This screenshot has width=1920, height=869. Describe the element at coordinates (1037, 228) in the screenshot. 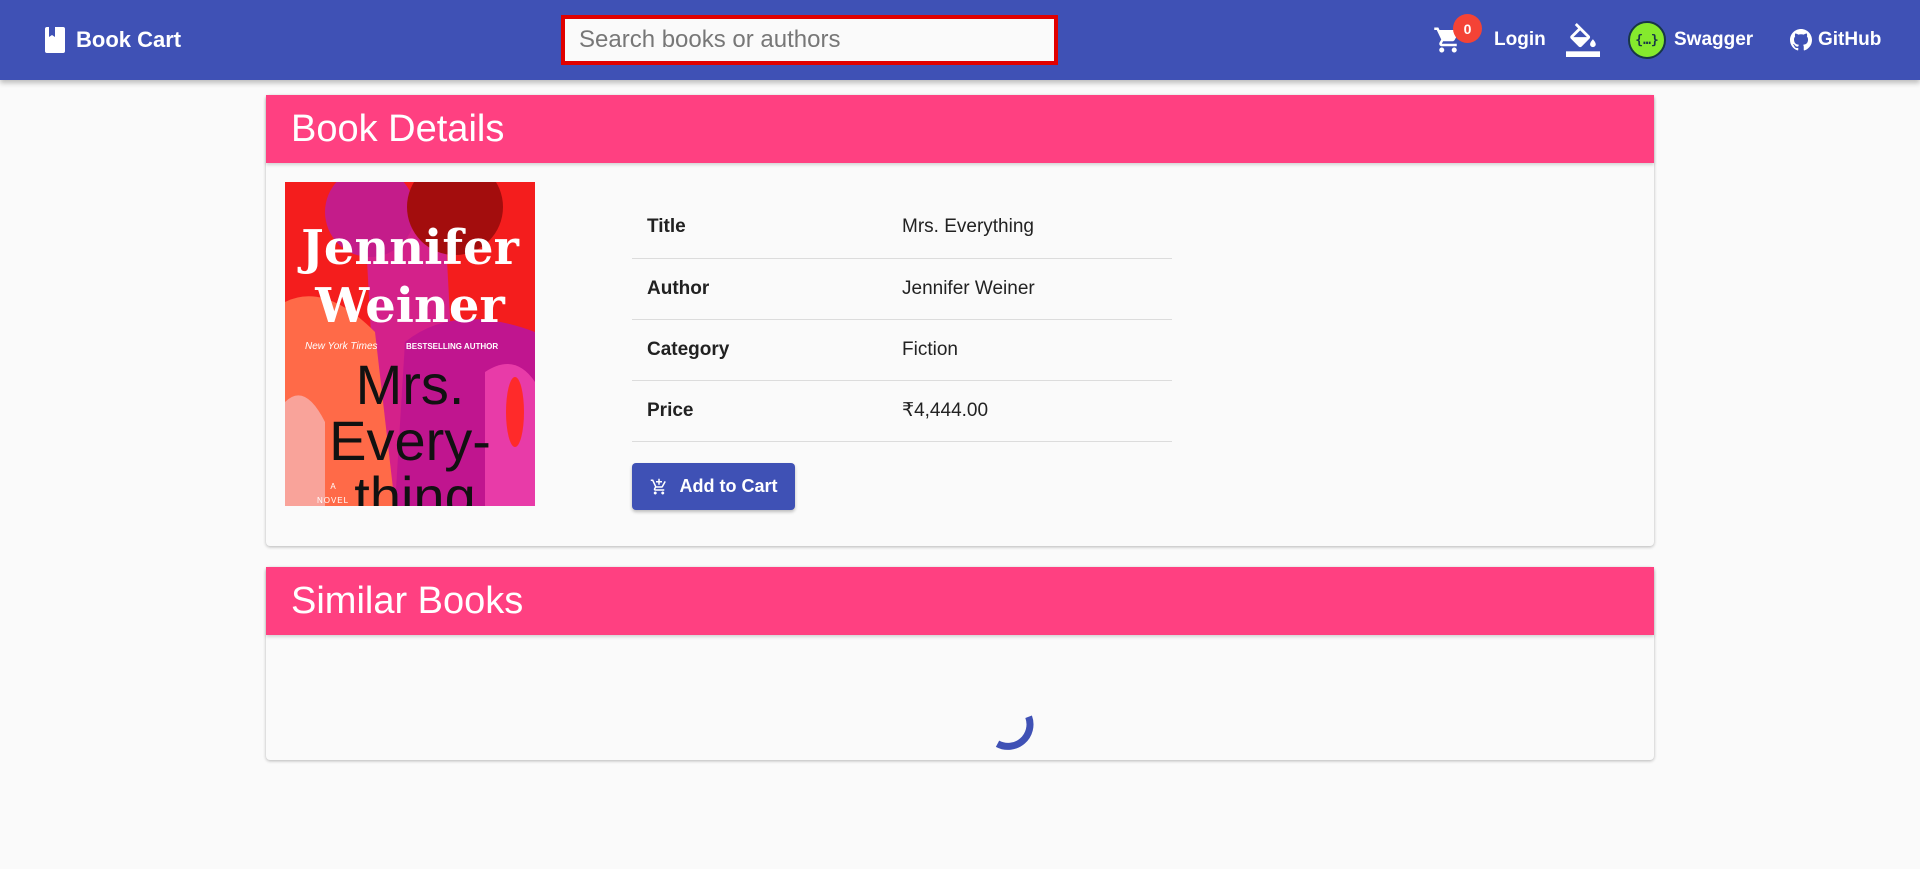

I see `details-value: Mrs. Everything` at that location.